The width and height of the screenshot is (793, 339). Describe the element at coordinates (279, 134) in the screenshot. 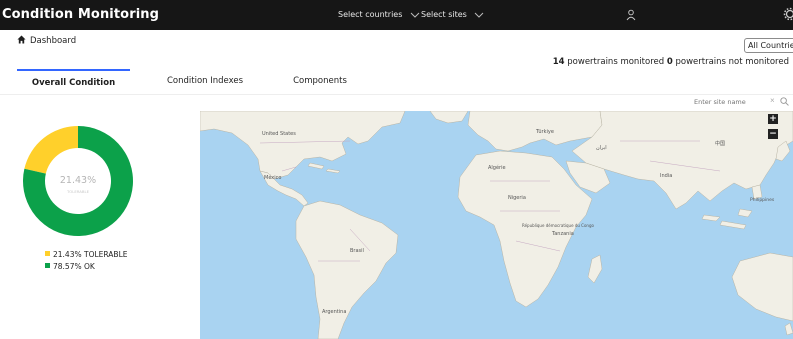

I see `map-label-united-states: United States` at that location.